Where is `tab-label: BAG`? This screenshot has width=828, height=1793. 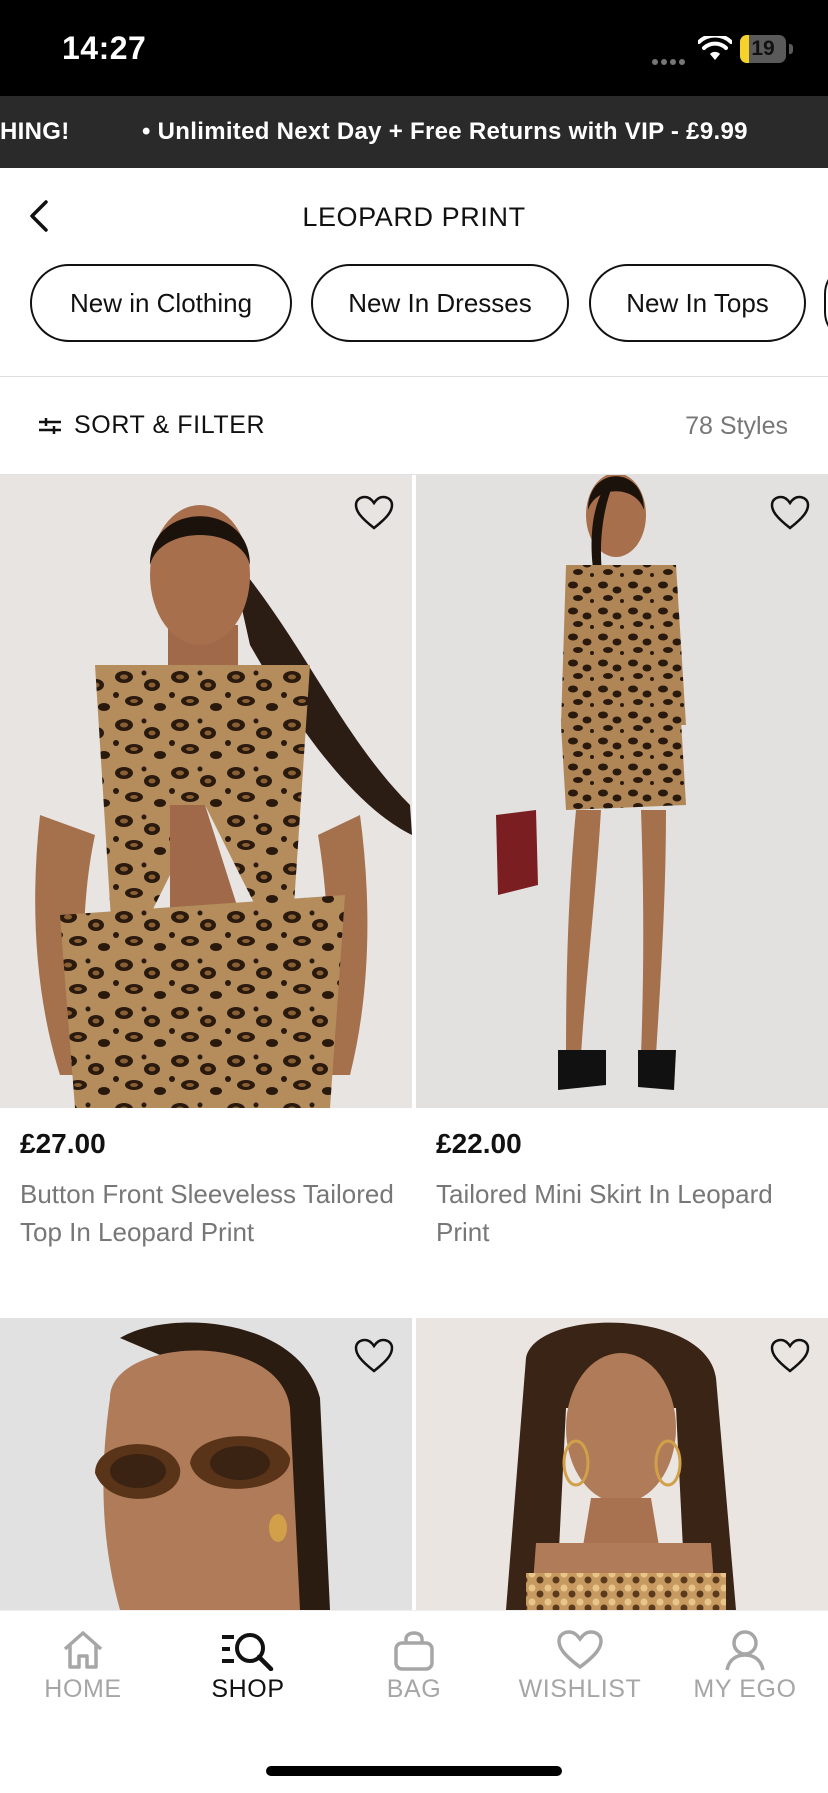
tab-label: BAG is located at coordinates (414, 1689).